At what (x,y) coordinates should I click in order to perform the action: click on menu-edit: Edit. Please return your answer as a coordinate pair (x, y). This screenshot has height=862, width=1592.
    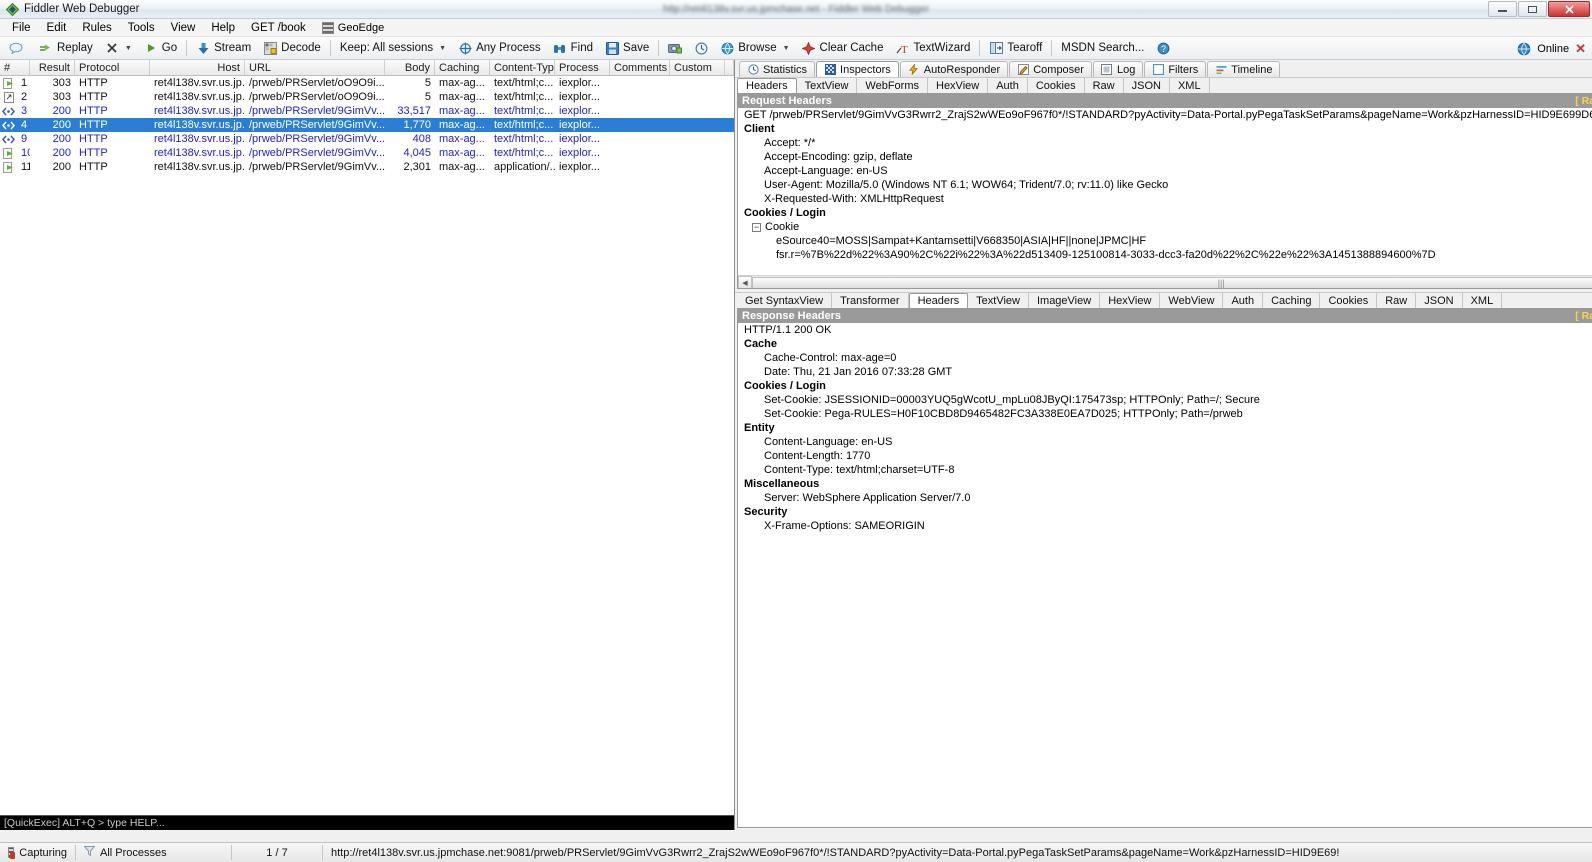
    Looking at the image, I should click on (57, 28).